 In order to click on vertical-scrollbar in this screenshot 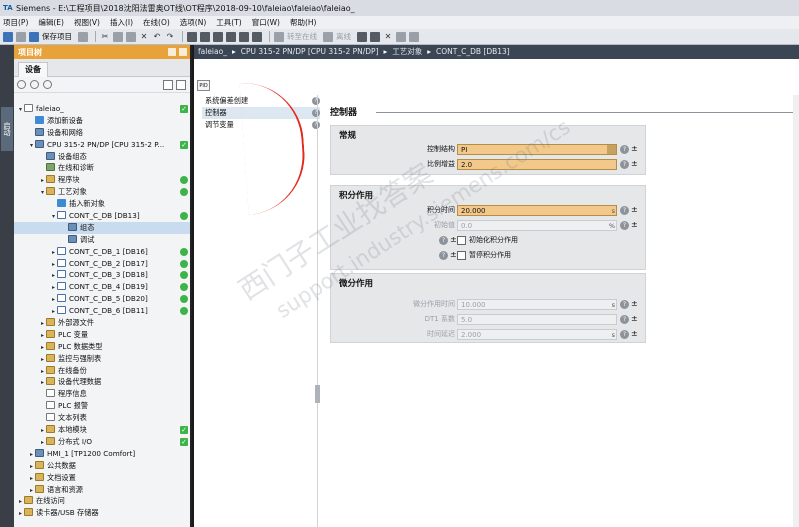, I will do `click(796, 311)`.